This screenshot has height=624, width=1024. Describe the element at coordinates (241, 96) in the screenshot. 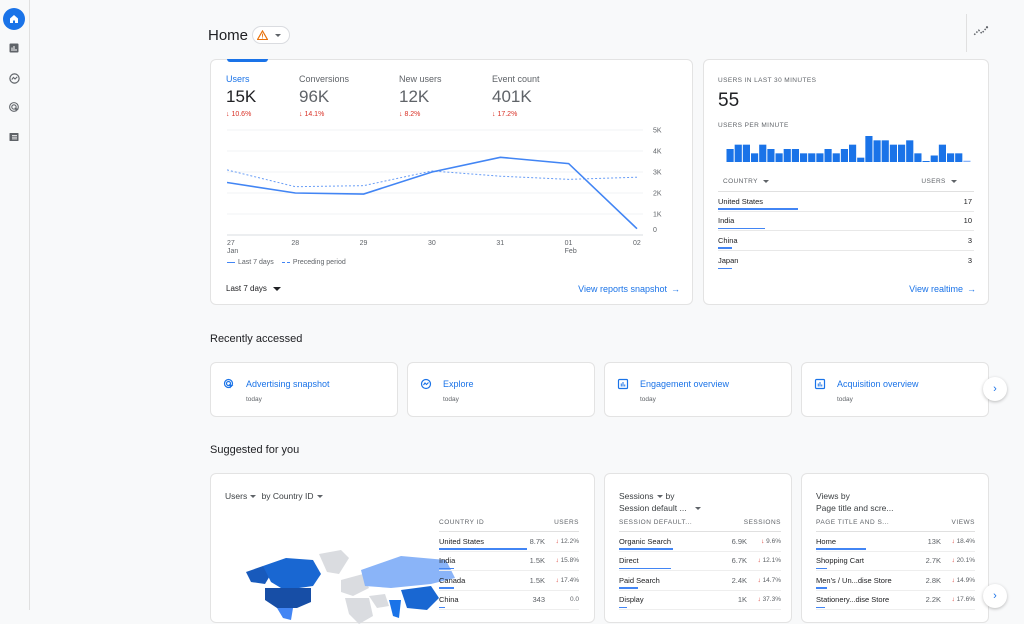

I see `metric-tab-users: Users 15K ↓ 10.6%` at that location.